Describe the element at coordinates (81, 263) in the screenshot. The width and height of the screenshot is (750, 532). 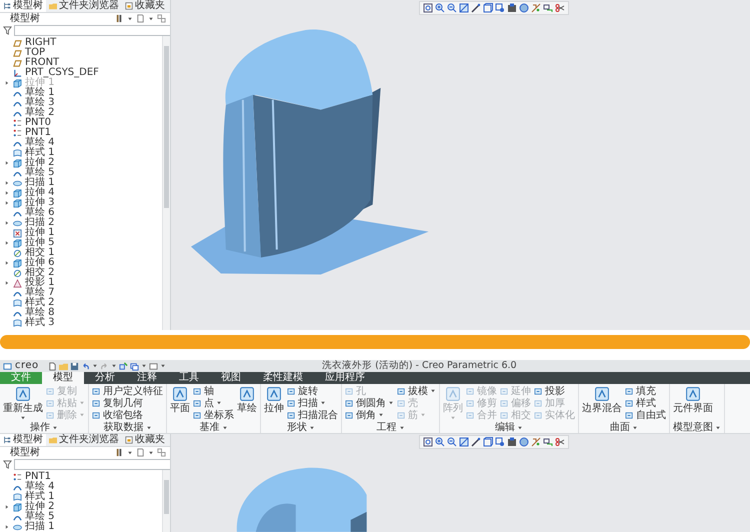
I see `tree-item: 拉伸 6` at that location.